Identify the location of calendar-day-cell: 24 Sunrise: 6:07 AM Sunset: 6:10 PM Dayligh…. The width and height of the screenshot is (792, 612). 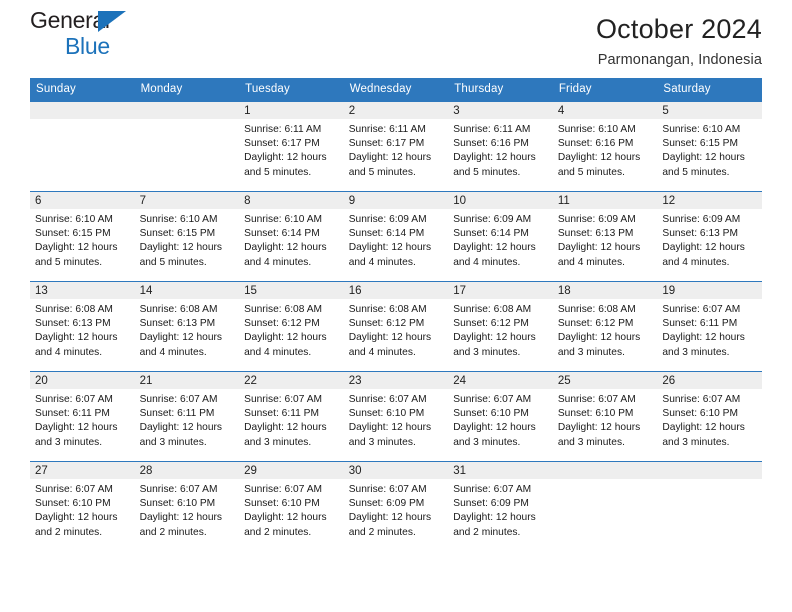
(500, 416).